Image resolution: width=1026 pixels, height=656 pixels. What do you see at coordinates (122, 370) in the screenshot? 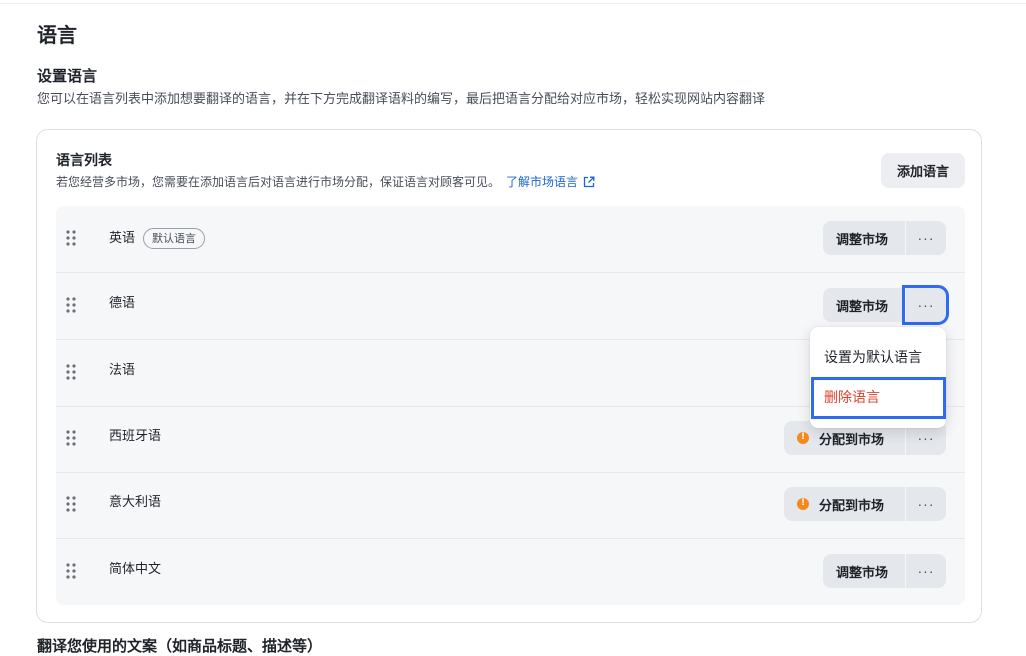
I see `language-name: 法语` at bounding box center [122, 370].